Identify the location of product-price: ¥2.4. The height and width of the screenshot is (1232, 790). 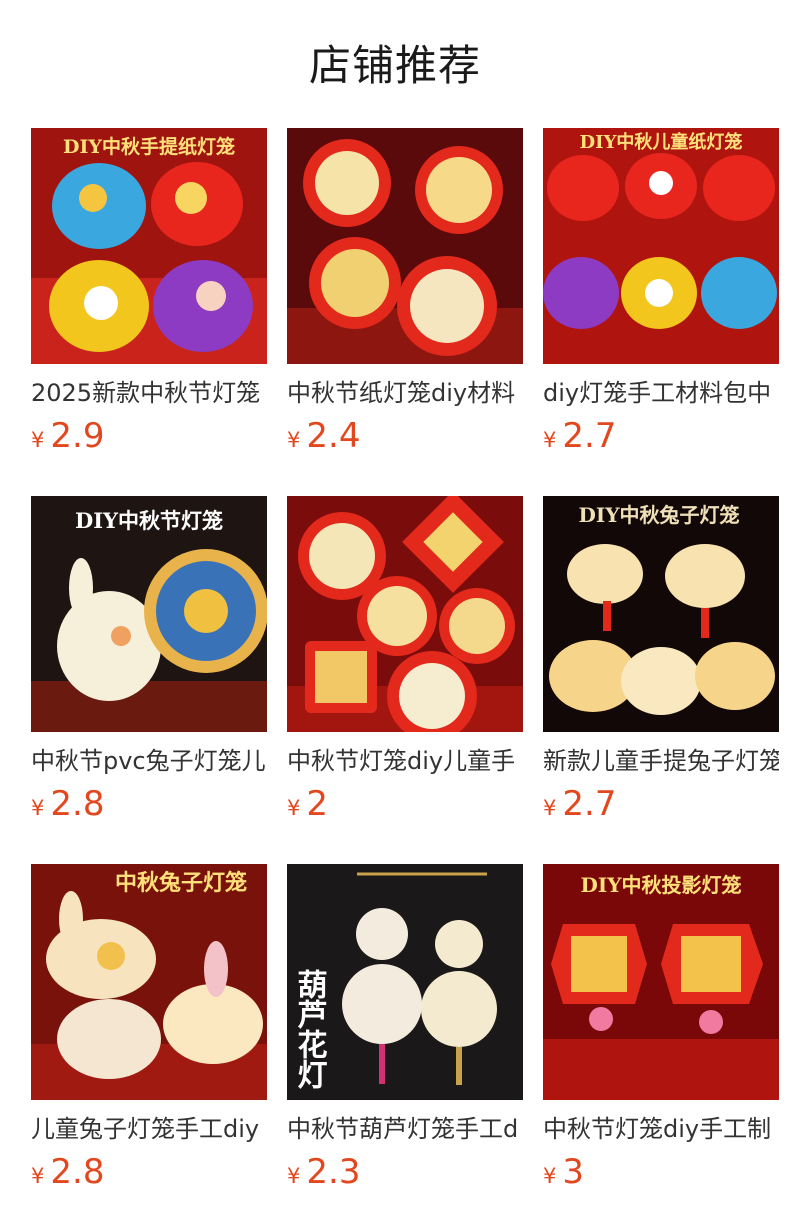
(323, 438).